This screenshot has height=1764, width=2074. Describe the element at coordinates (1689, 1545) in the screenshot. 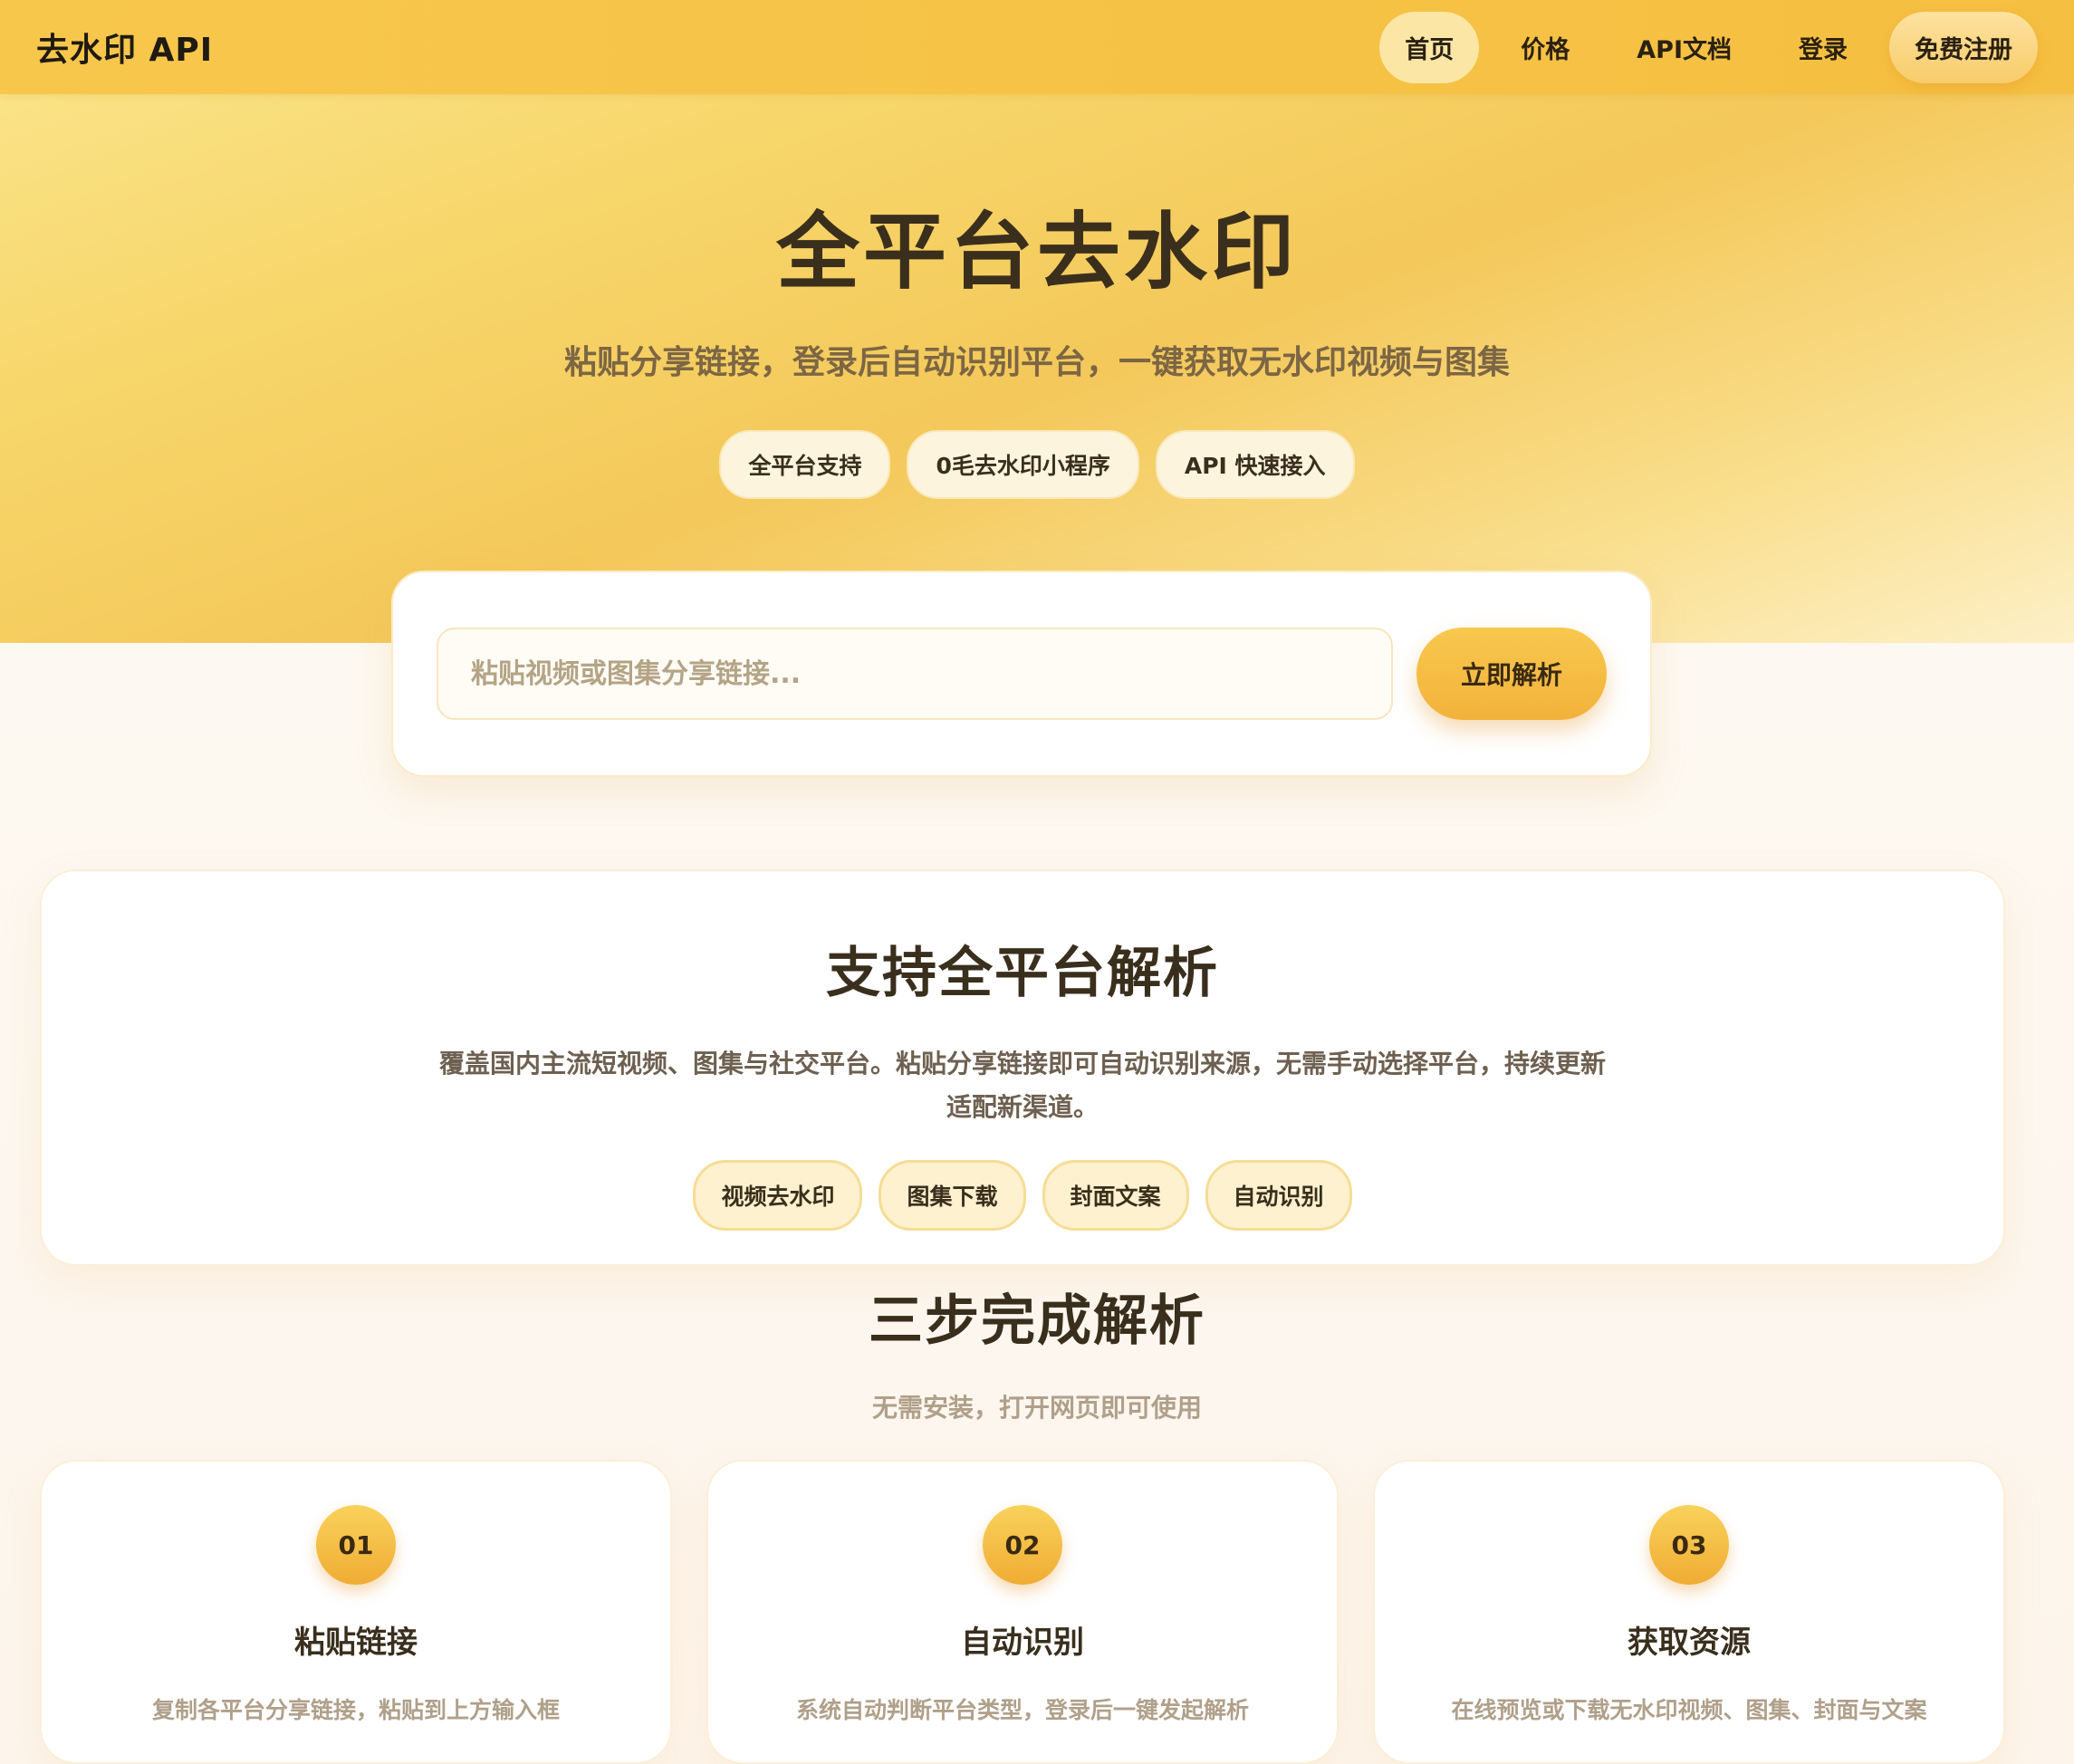

I see `step-number-badge: 03` at that location.